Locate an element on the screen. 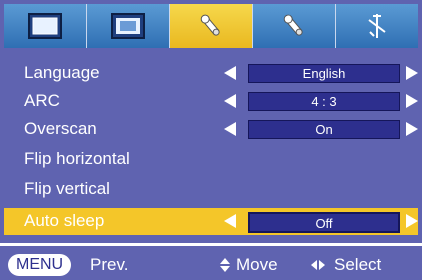  move-label: Move is located at coordinates (257, 264).